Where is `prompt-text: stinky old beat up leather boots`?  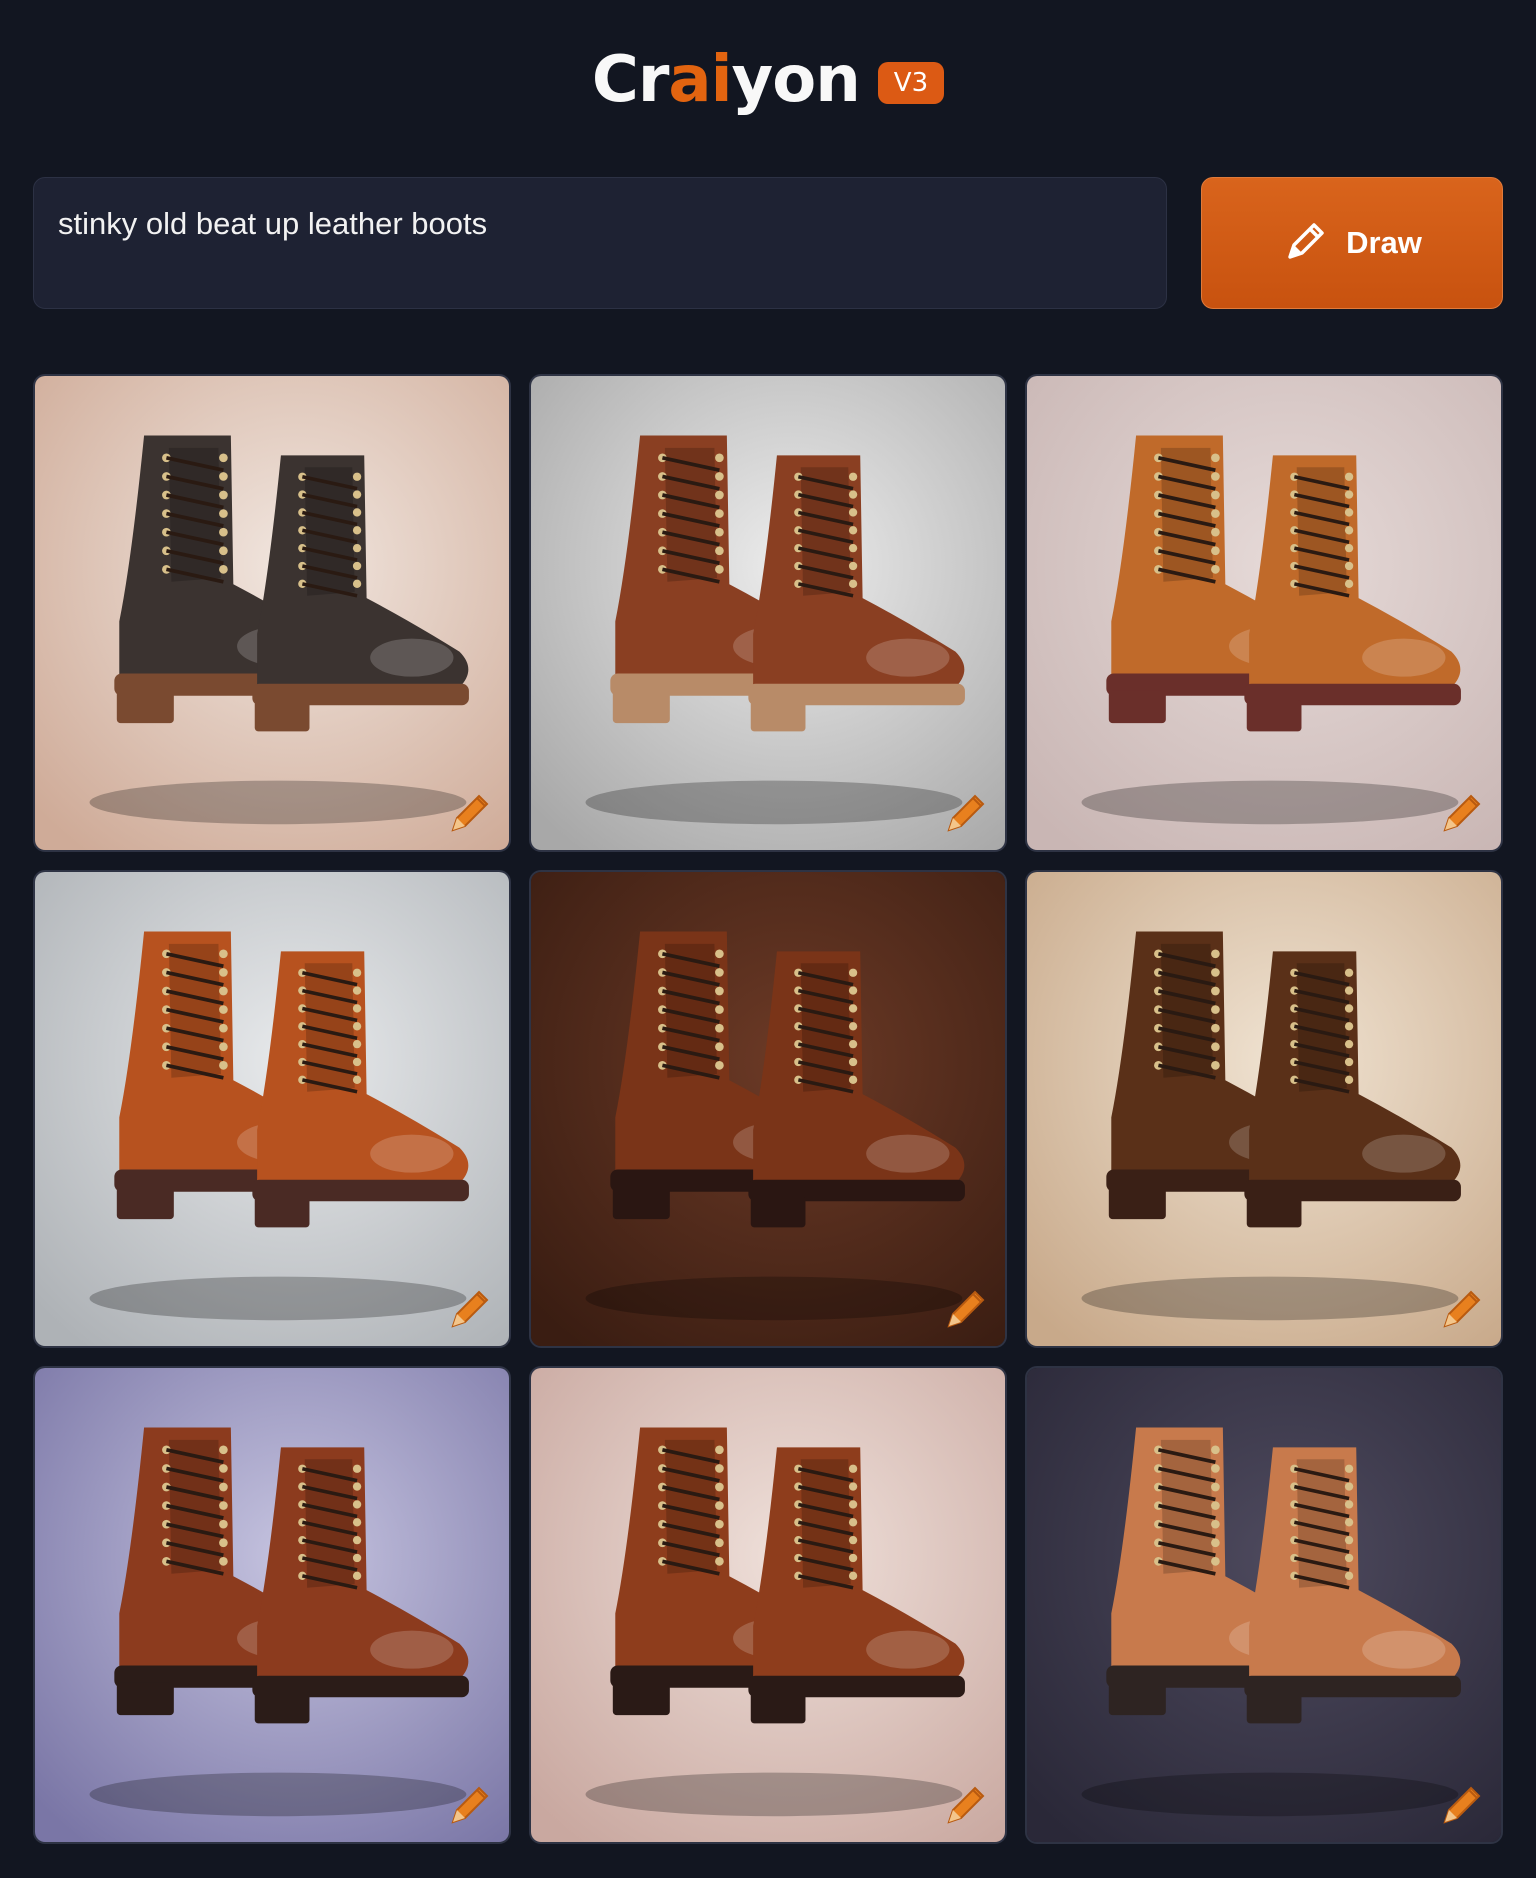 prompt-text: stinky old beat up leather boots is located at coordinates (272, 224).